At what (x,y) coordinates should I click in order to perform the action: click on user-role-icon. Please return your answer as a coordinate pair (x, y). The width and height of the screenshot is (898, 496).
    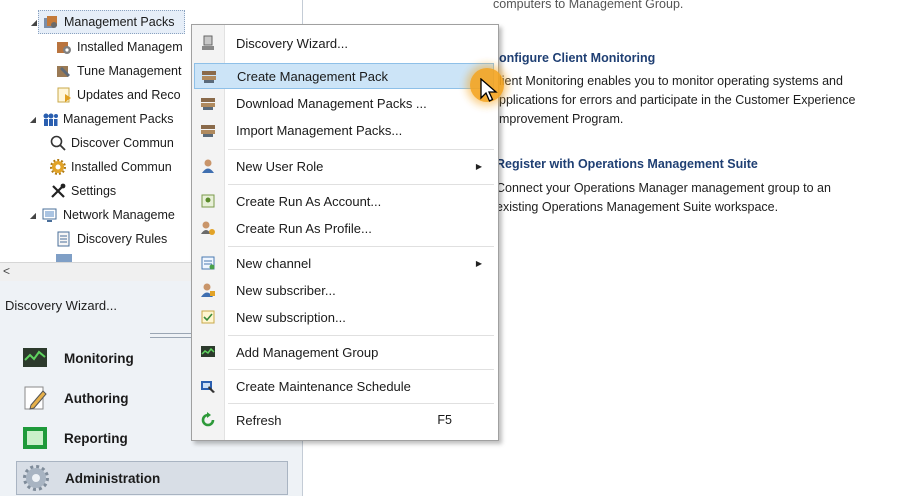
    Looking at the image, I should click on (208, 166).